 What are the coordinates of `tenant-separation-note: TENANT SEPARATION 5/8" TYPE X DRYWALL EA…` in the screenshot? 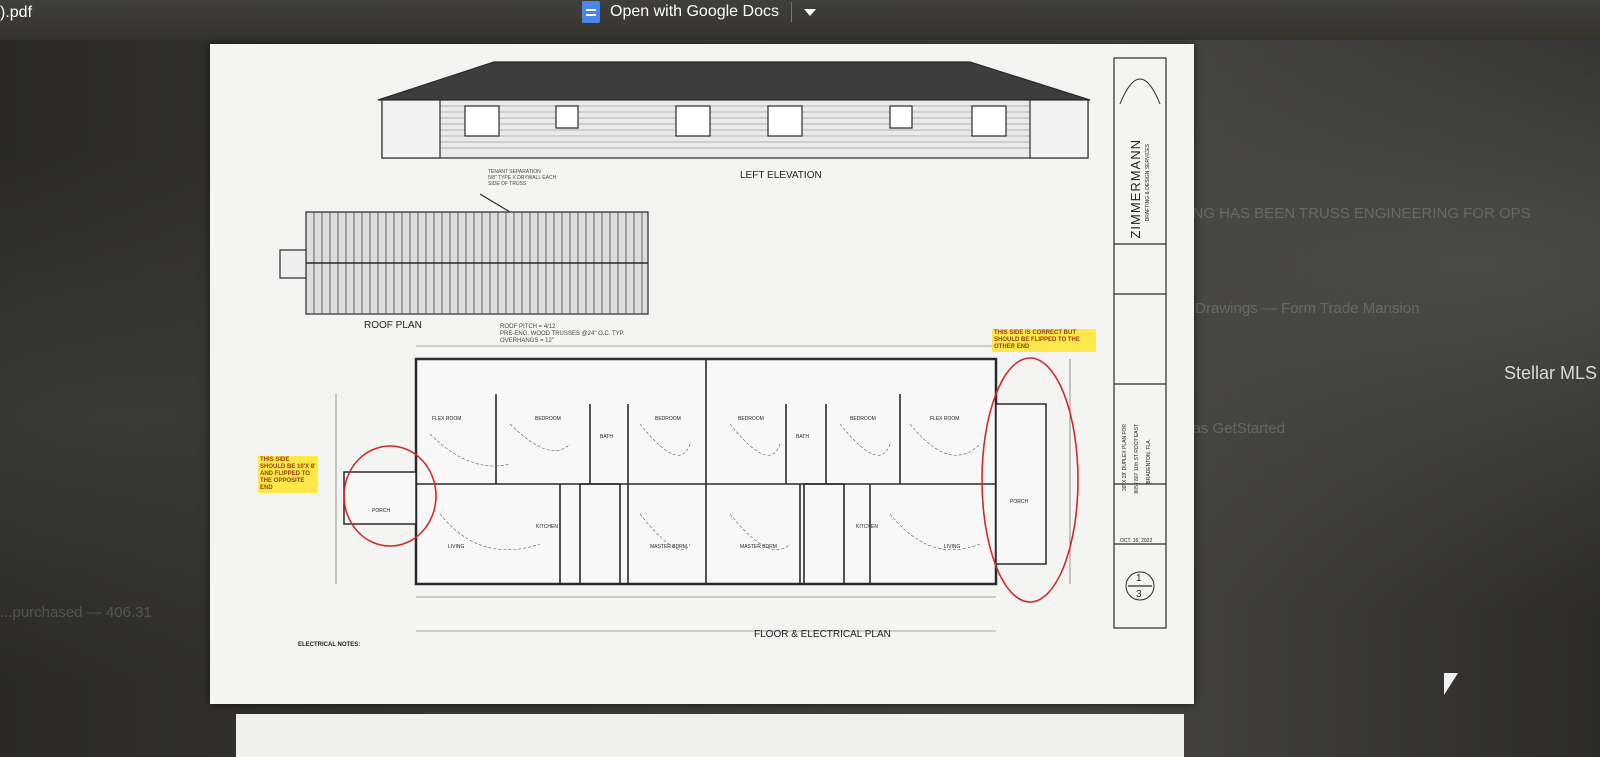 It's located at (522, 178).